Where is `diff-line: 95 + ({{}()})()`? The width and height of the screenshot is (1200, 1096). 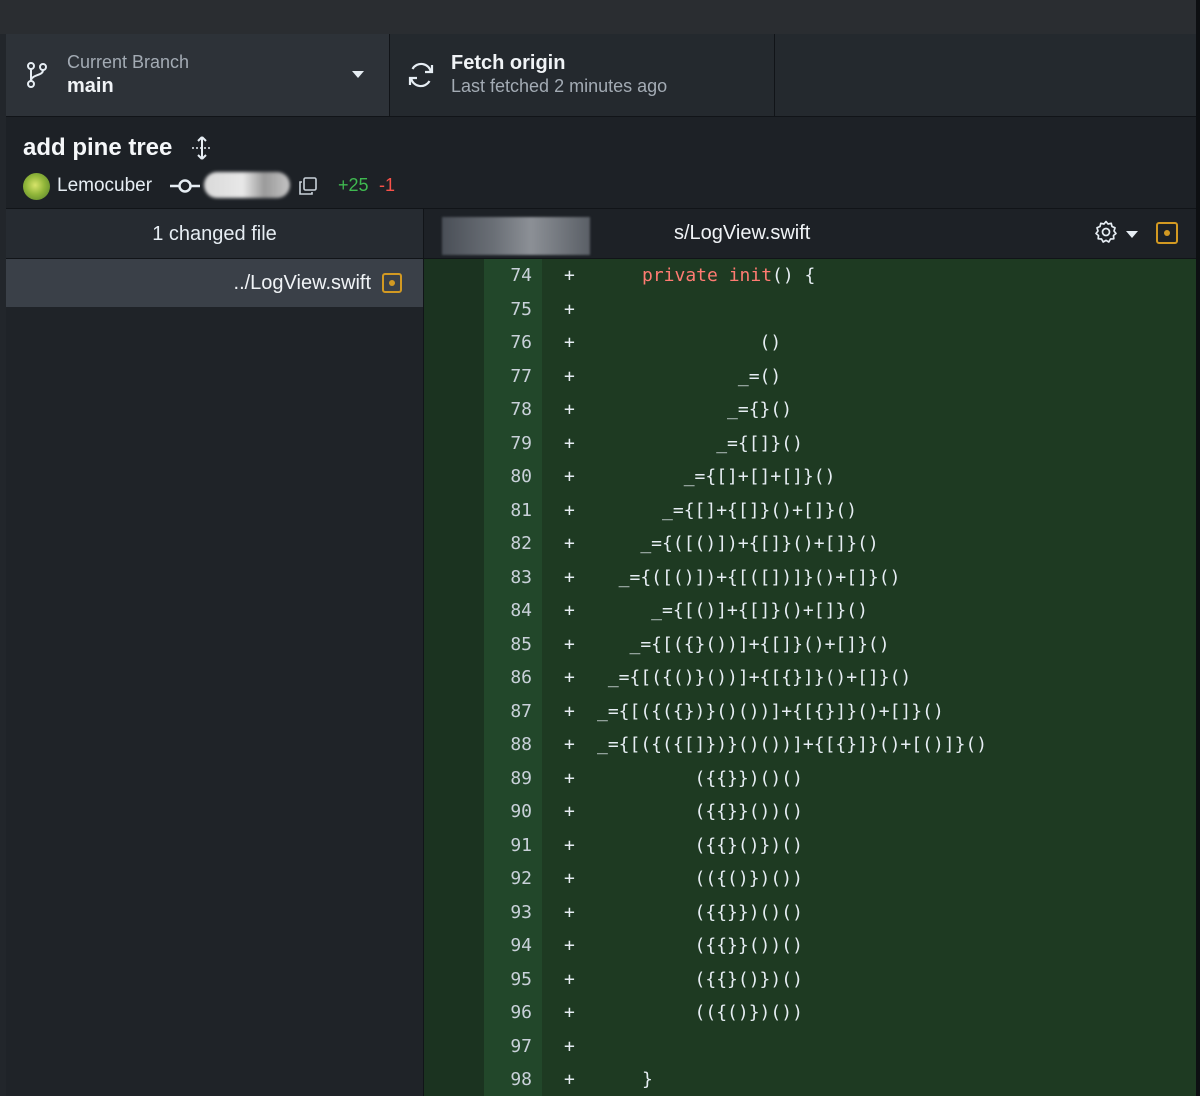 diff-line: 95 + ({{}()})() is located at coordinates (810, 979).